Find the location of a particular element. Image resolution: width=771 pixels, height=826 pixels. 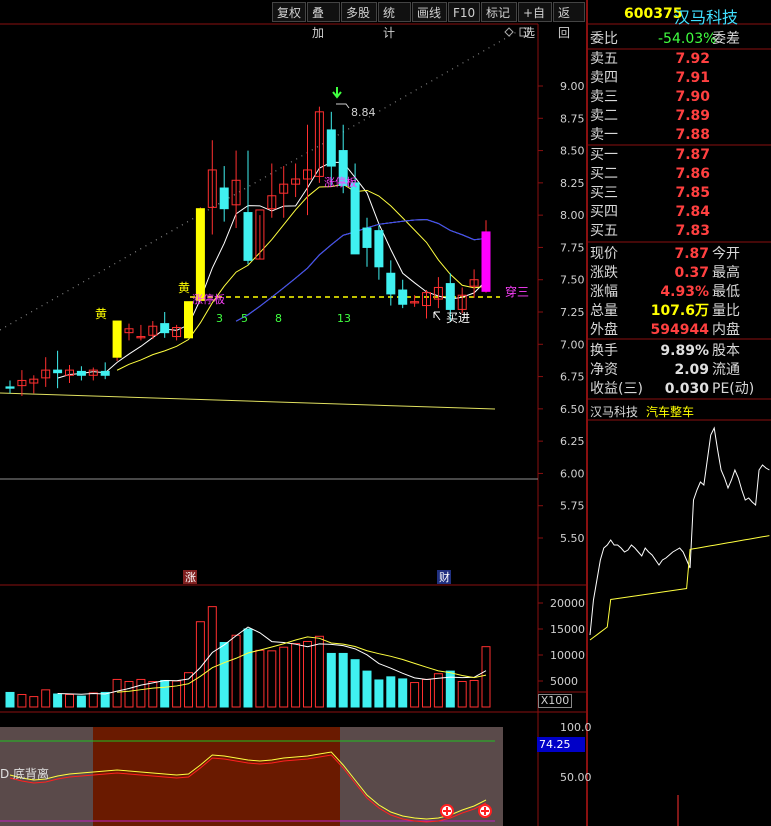

quote-value: 107.6万 is located at coordinates (679, 311).